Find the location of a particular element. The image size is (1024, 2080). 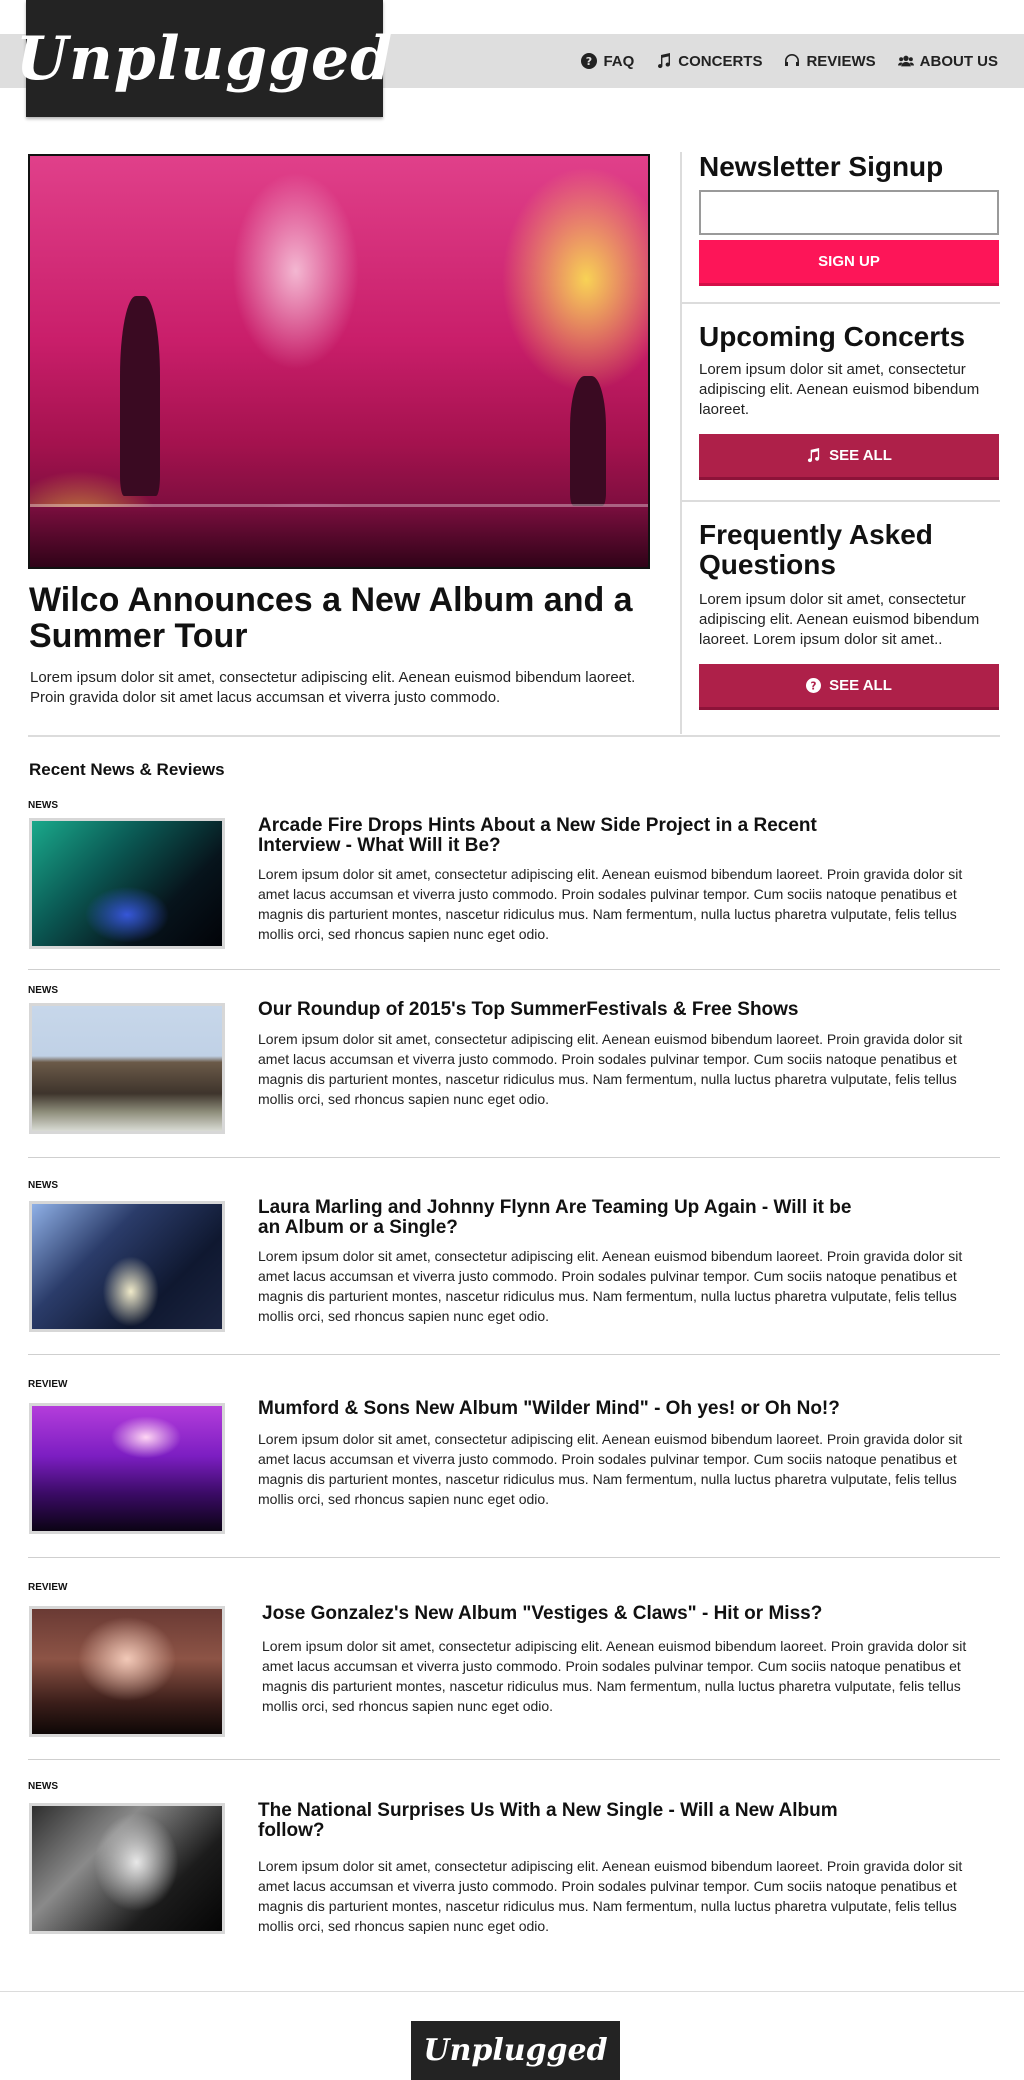

newsletter-signup: Newsletter Signup SIGN UP is located at coordinates (849, 219).